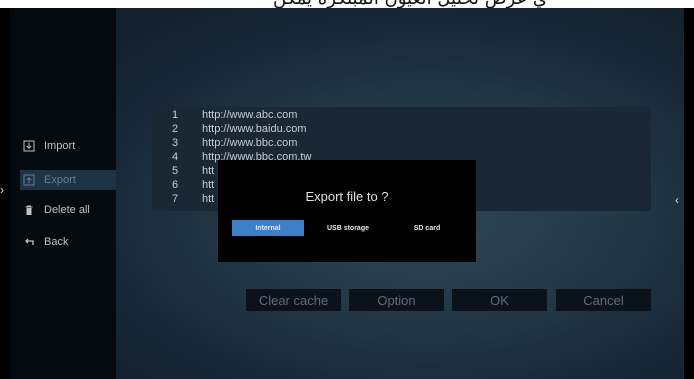  I want to click on row-number: 7, so click(175, 199).